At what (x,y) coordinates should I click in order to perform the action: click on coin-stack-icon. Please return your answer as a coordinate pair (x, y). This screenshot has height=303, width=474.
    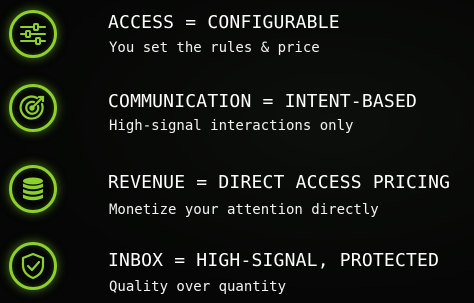
    Looking at the image, I should click on (33, 189).